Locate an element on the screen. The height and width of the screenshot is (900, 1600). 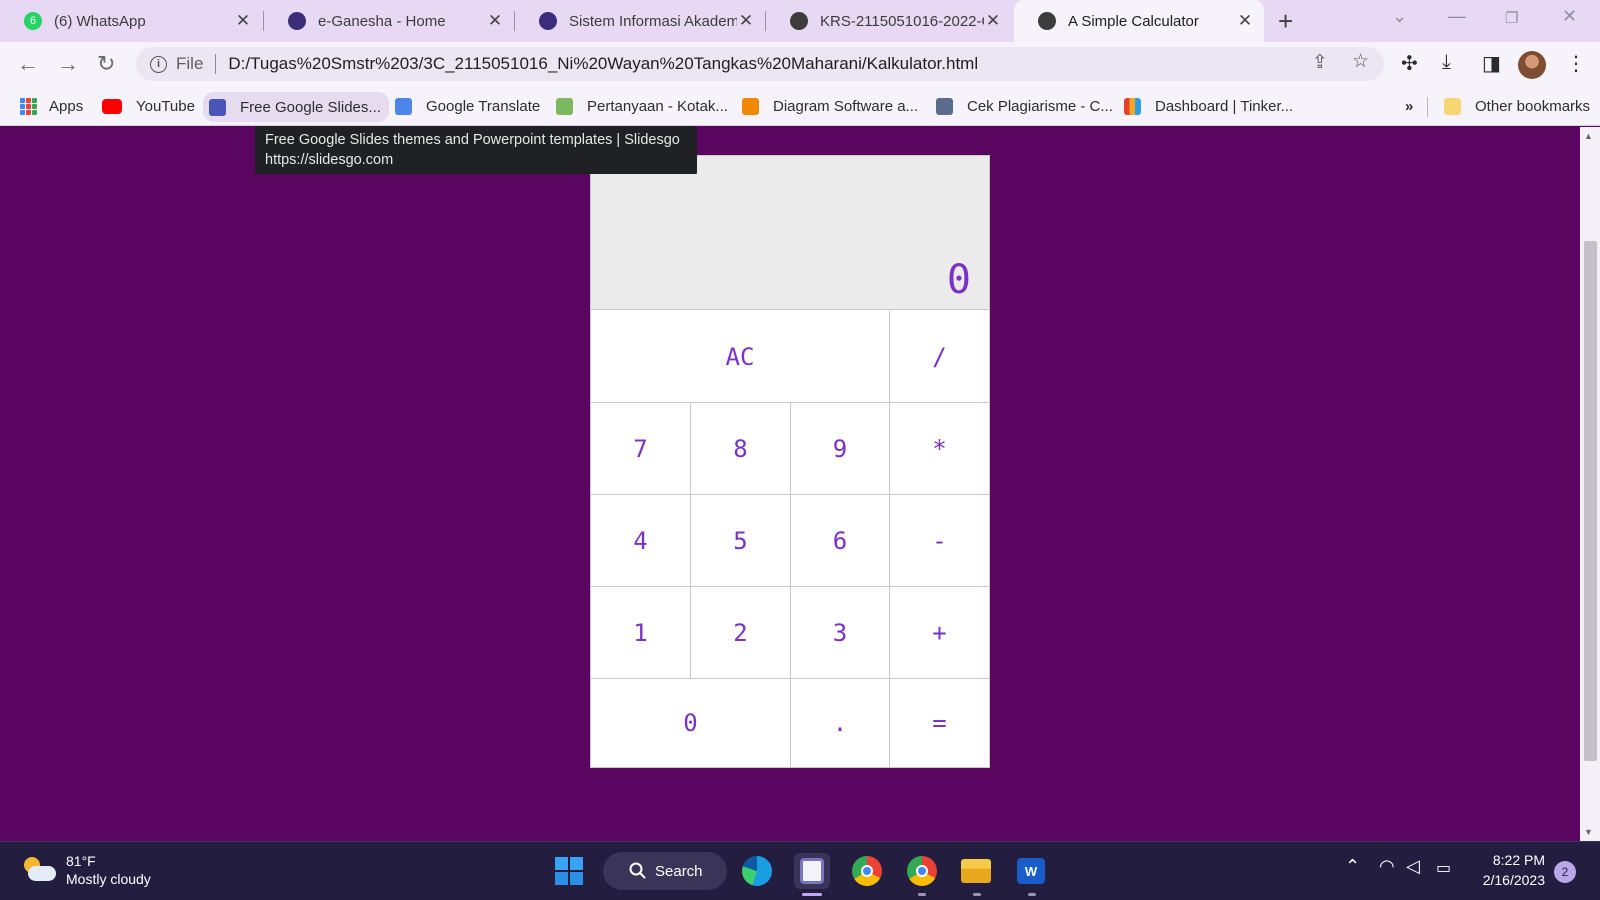
key-4: 4 is located at coordinates (641, 541).